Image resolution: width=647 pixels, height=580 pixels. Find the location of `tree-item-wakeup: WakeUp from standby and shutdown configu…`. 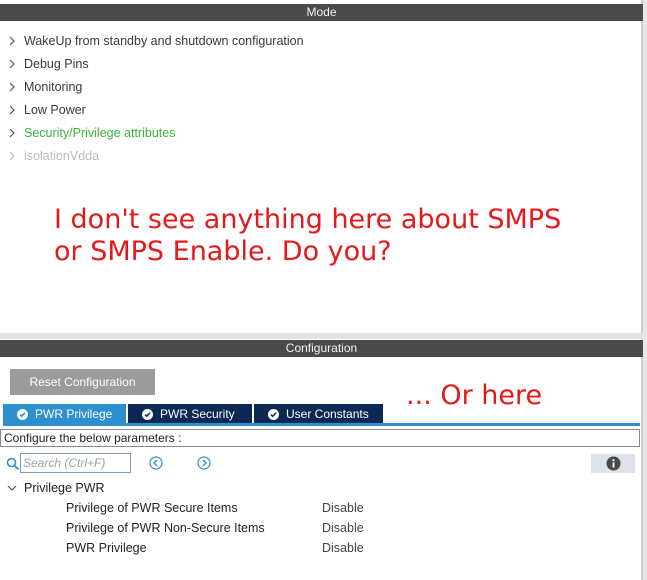

tree-item-wakeup: WakeUp from standby and shutdown configu… is located at coordinates (155, 41).